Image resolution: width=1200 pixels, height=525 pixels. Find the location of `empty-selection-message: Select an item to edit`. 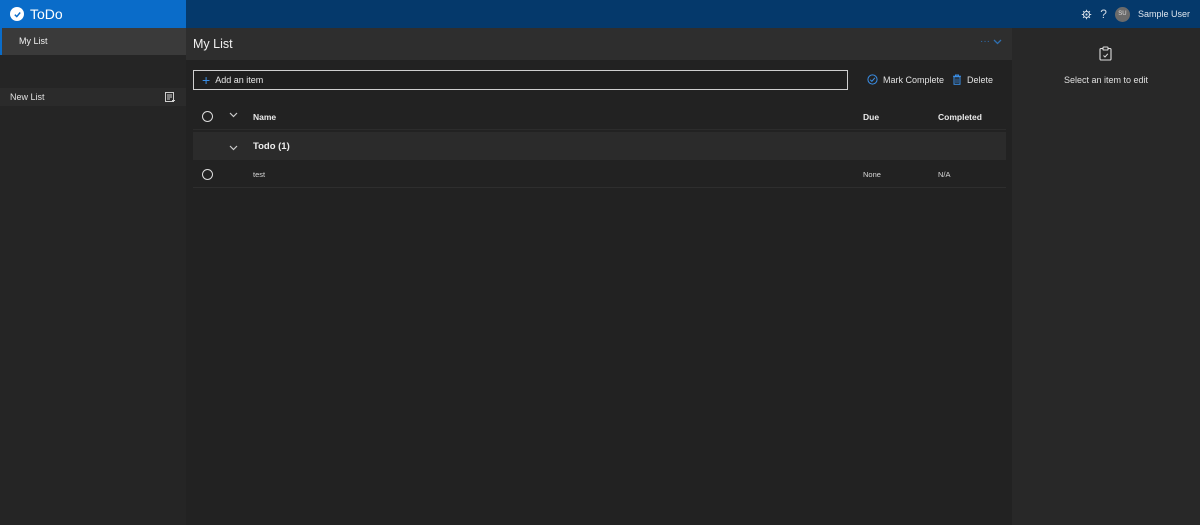

empty-selection-message: Select an item to edit is located at coordinates (1106, 80).